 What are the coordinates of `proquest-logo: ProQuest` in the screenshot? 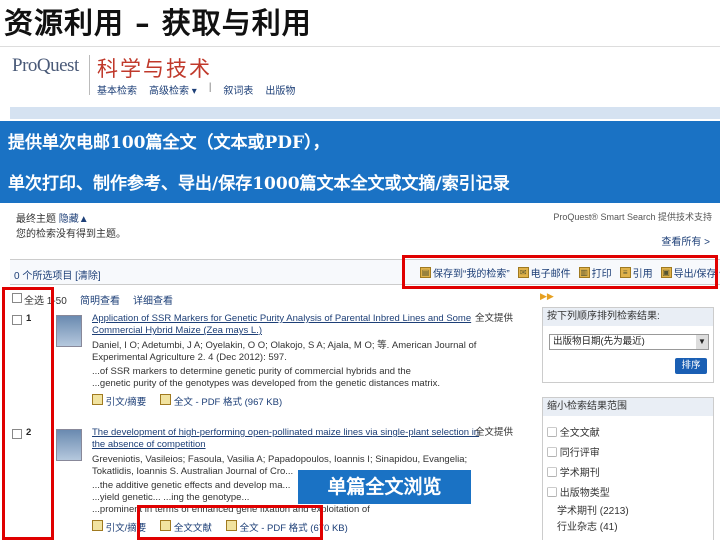 It's located at (45, 66).